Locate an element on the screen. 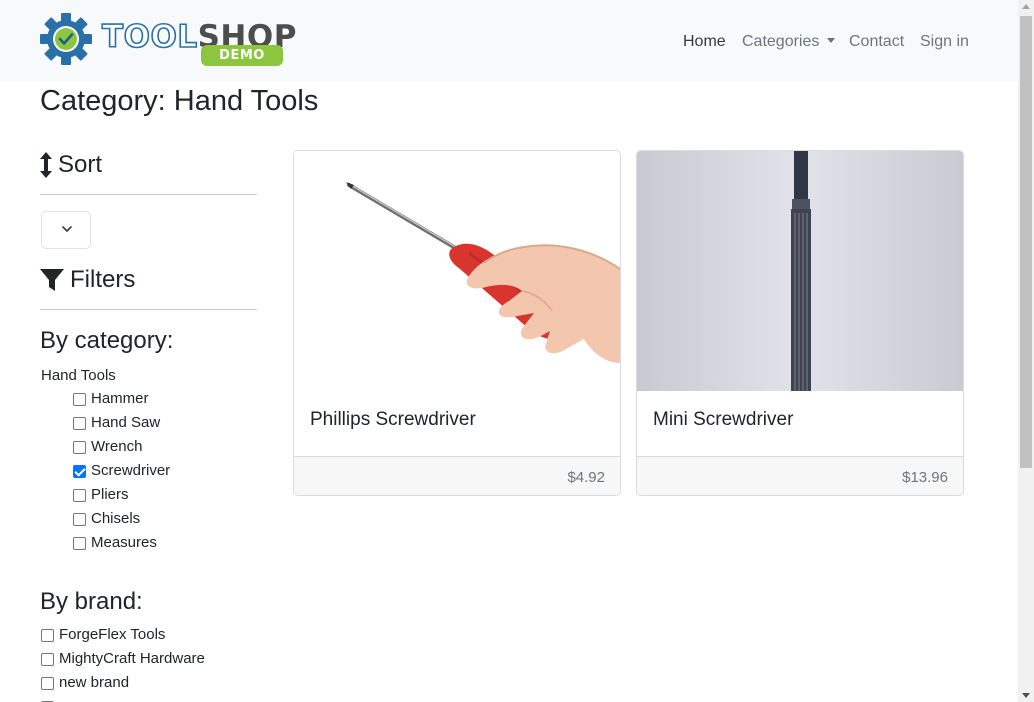  sort-divider is located at coordinates (148, 194).